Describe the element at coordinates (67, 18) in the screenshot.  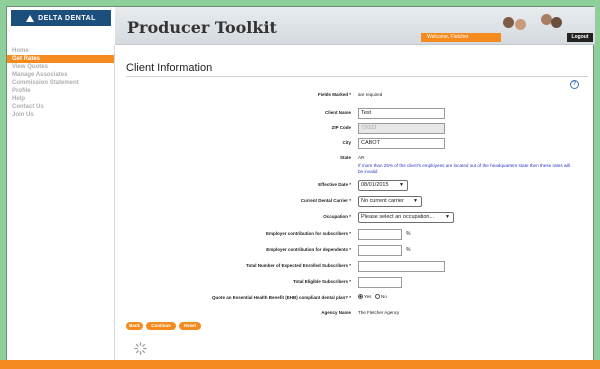
I see `logo-text: DELTA DENTAL` at that location.